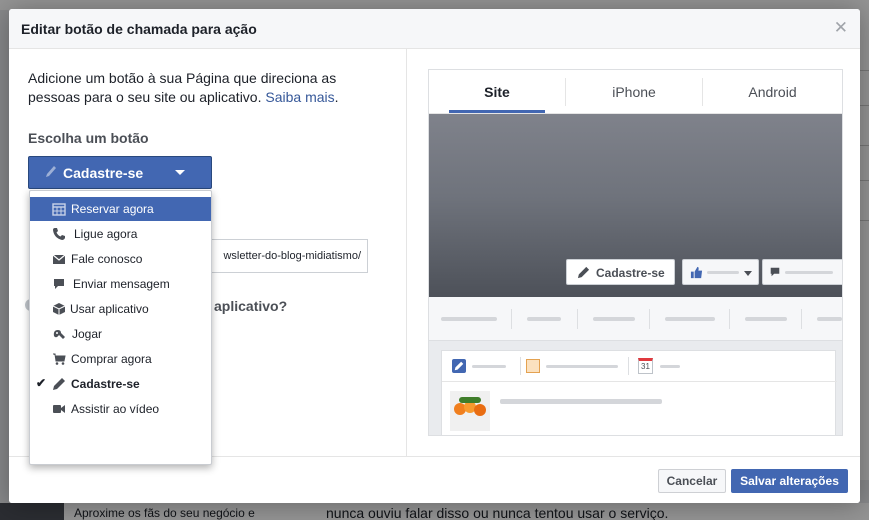  What do you see at coordinates (434, 29) in the screenshot?
I see `dialog-header: Editar botão de chamada para ação ✕` at bounding box center [434, 29].